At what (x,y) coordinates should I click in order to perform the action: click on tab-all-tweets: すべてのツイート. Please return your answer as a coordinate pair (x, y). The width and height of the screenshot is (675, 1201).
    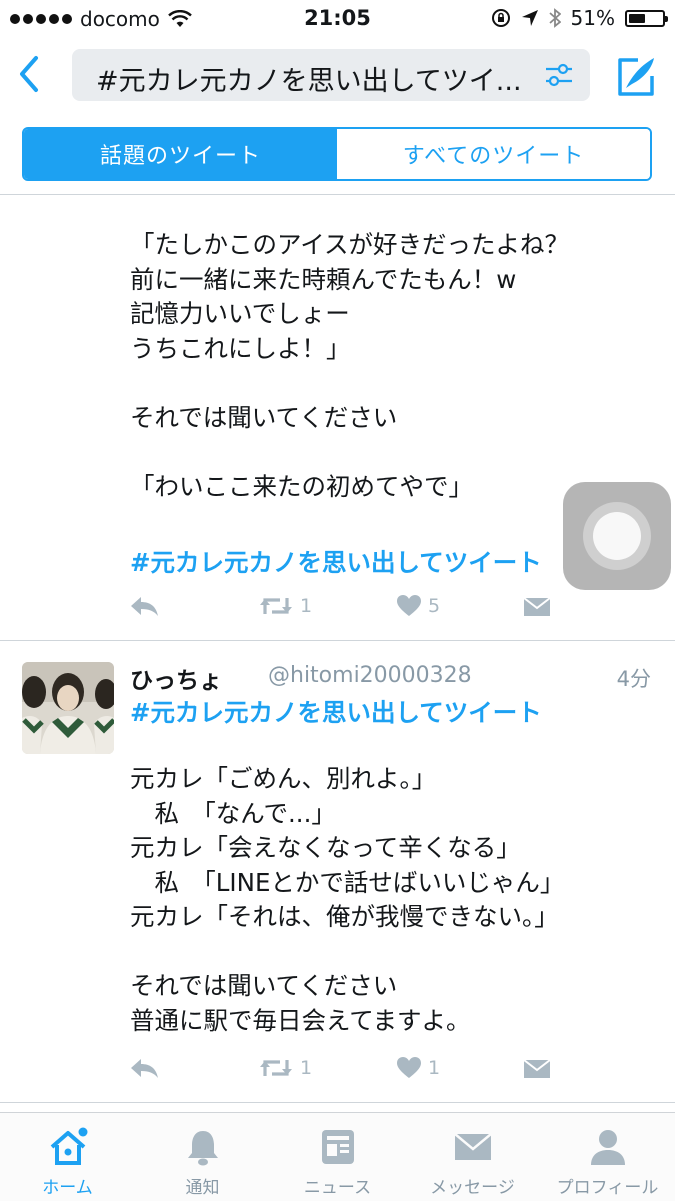
    Looking at the image, I should click on (493, 154).